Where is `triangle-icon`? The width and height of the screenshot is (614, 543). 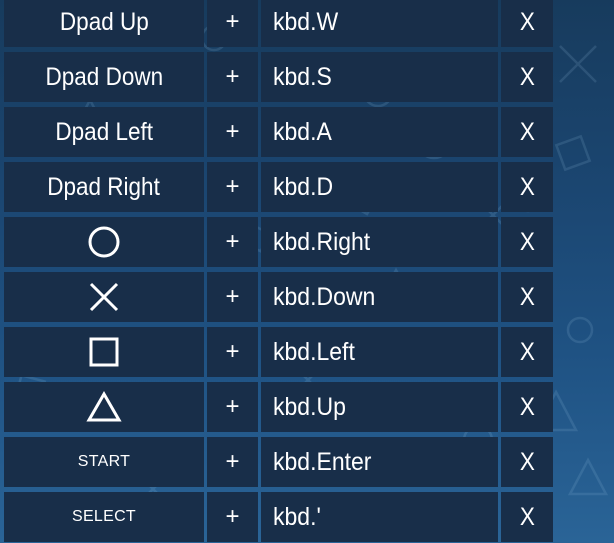 triangle-icon is located at coordinates (104, 406).